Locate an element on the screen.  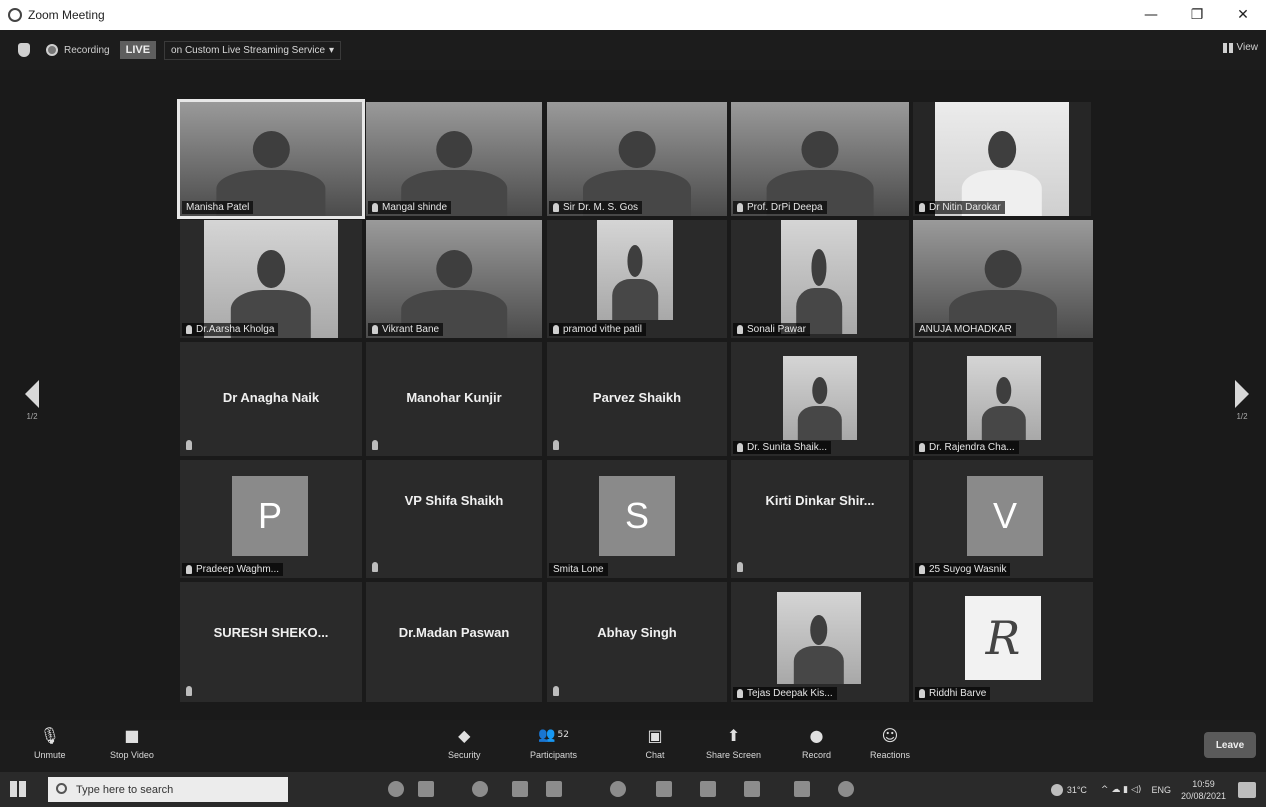
minimize-button: — is located at coordinates (1151, 15).